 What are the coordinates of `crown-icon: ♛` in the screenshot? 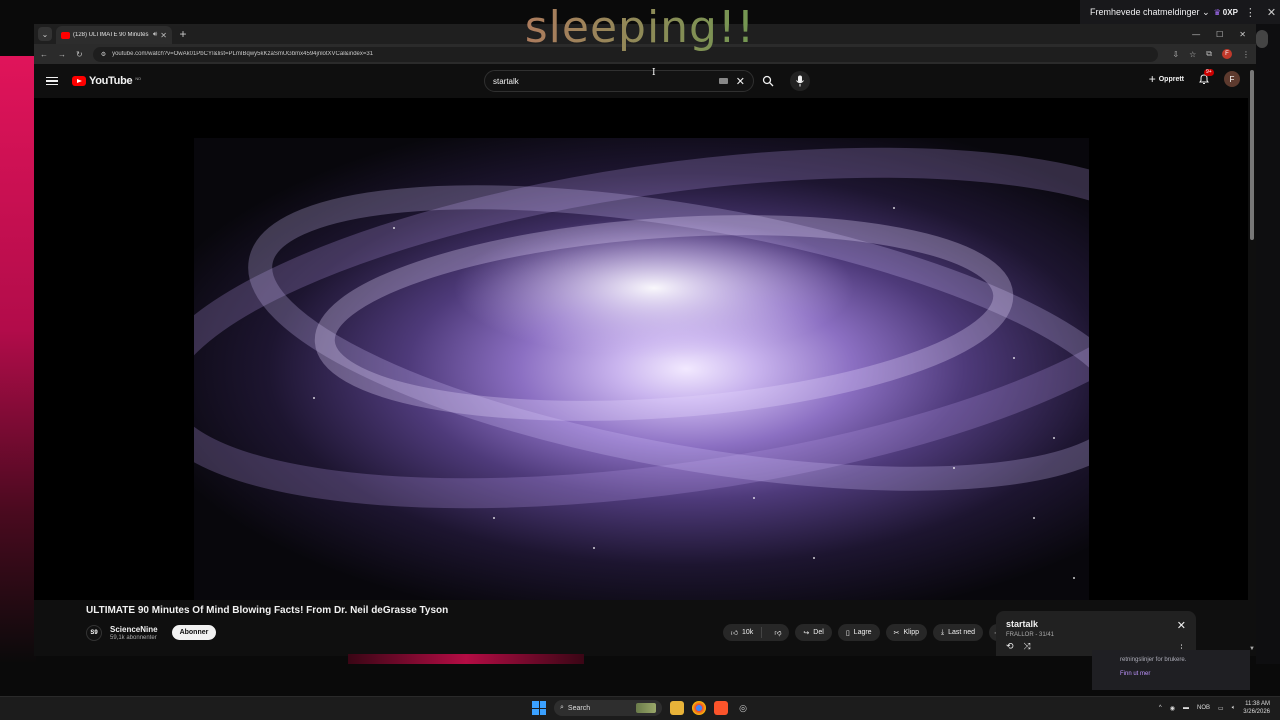 It's located at (1217, 12).